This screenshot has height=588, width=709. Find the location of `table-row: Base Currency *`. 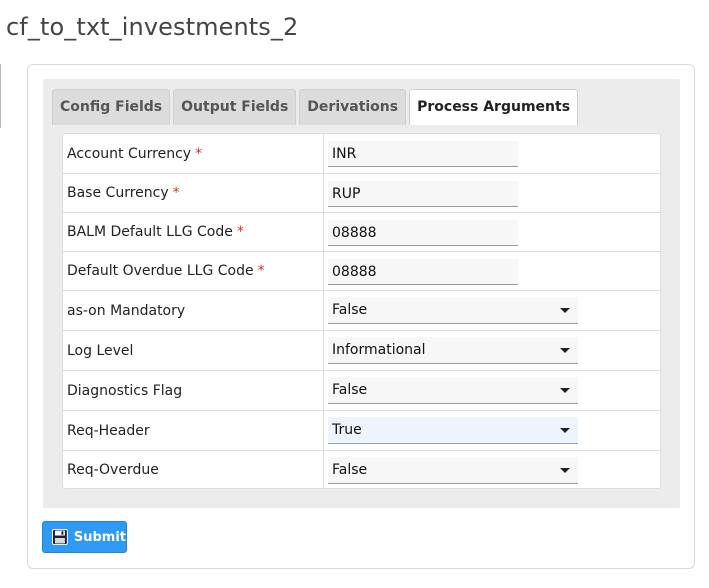

table-row: Base Currency * is located at coordinates (361, 192).